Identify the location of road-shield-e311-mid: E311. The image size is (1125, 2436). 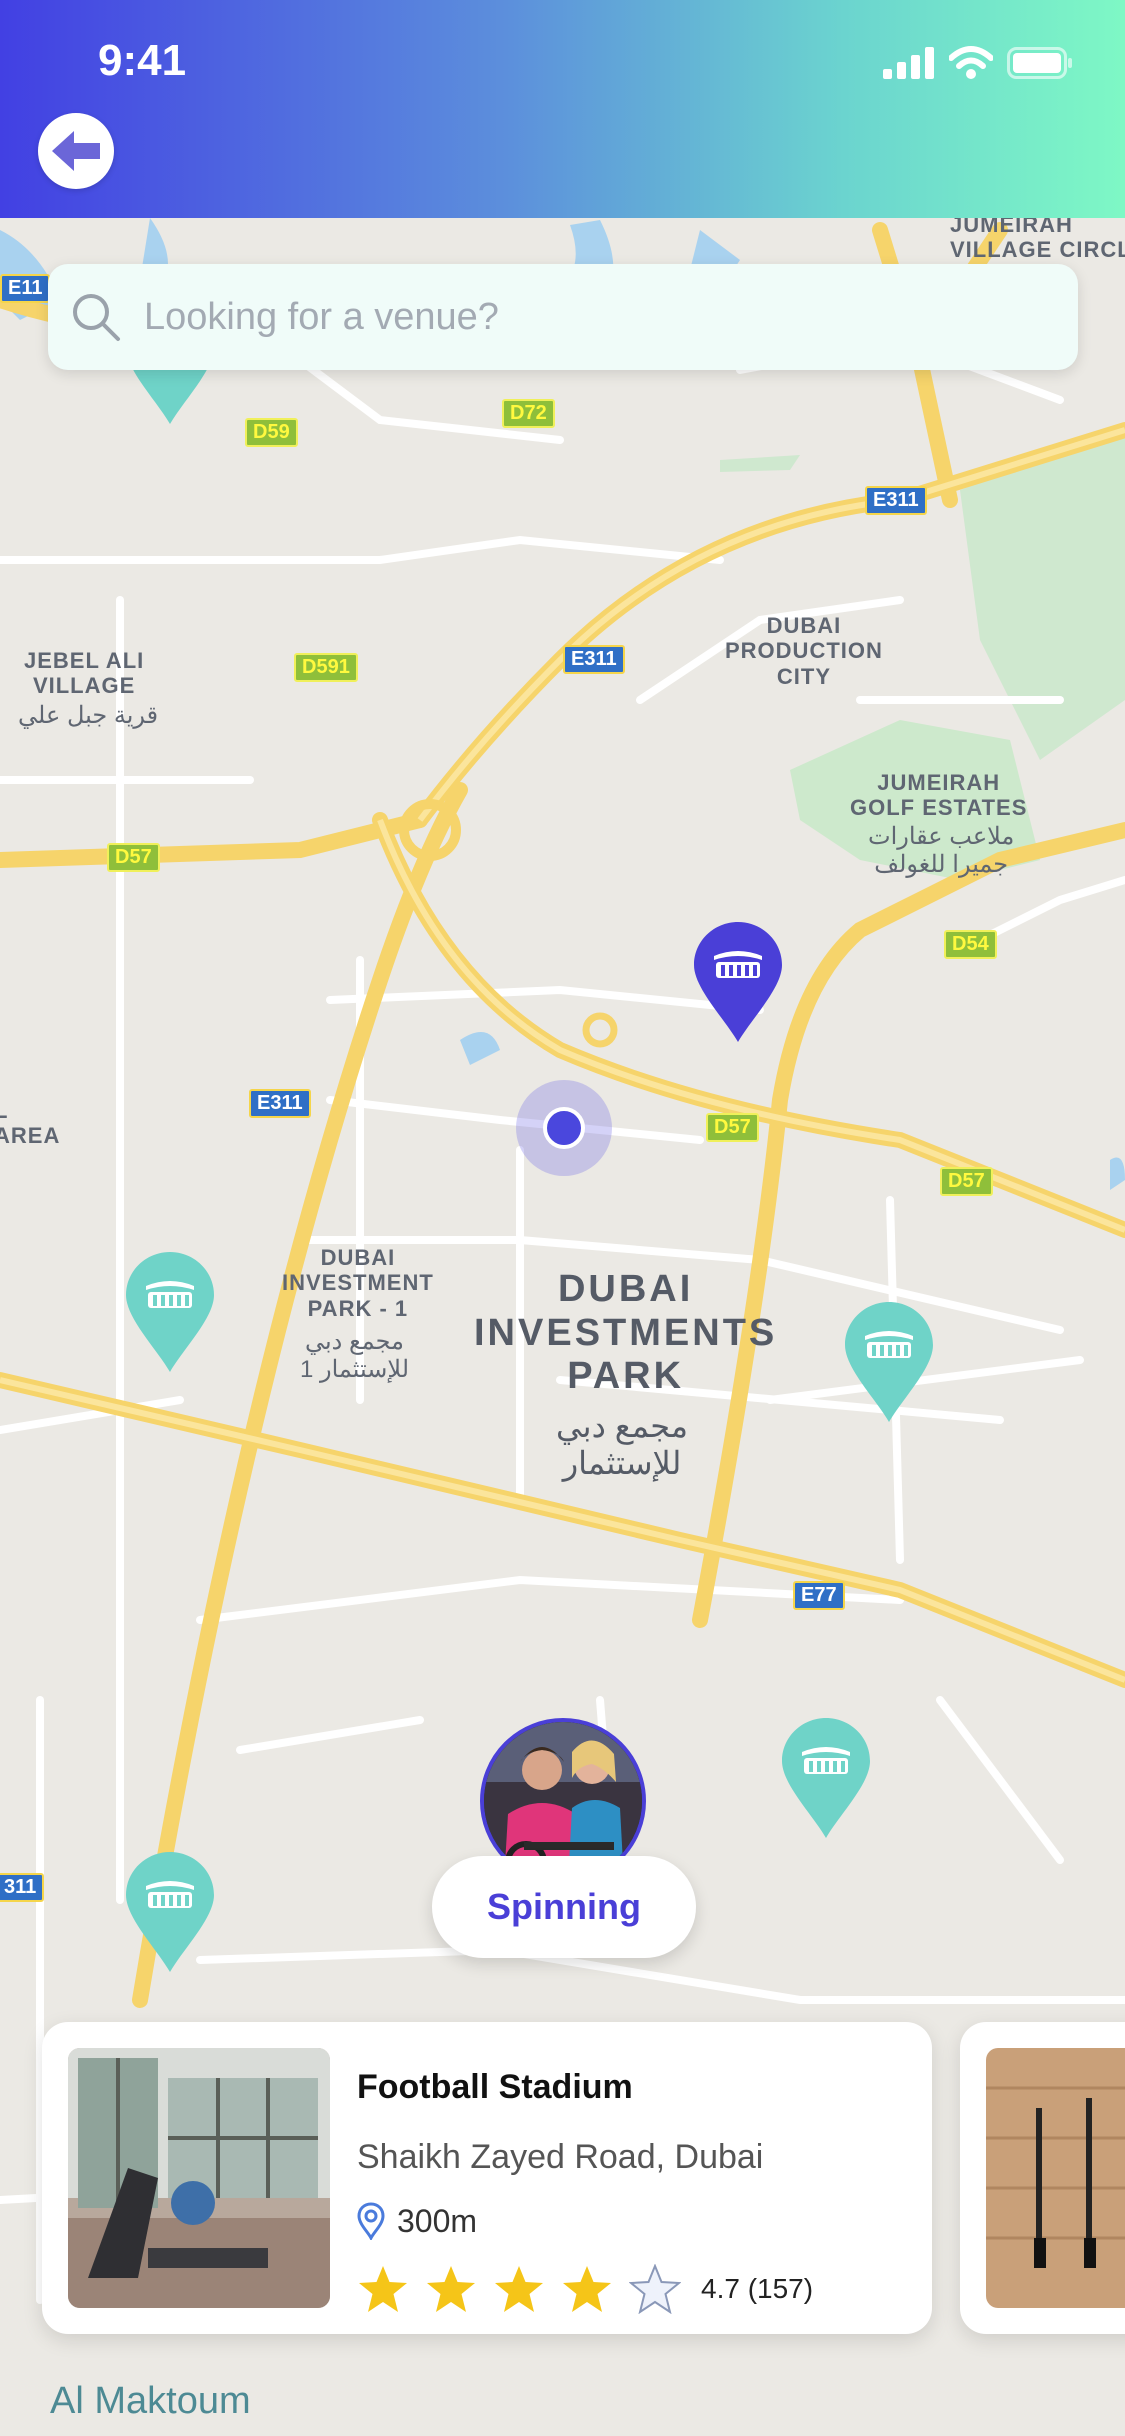
(594, 659).